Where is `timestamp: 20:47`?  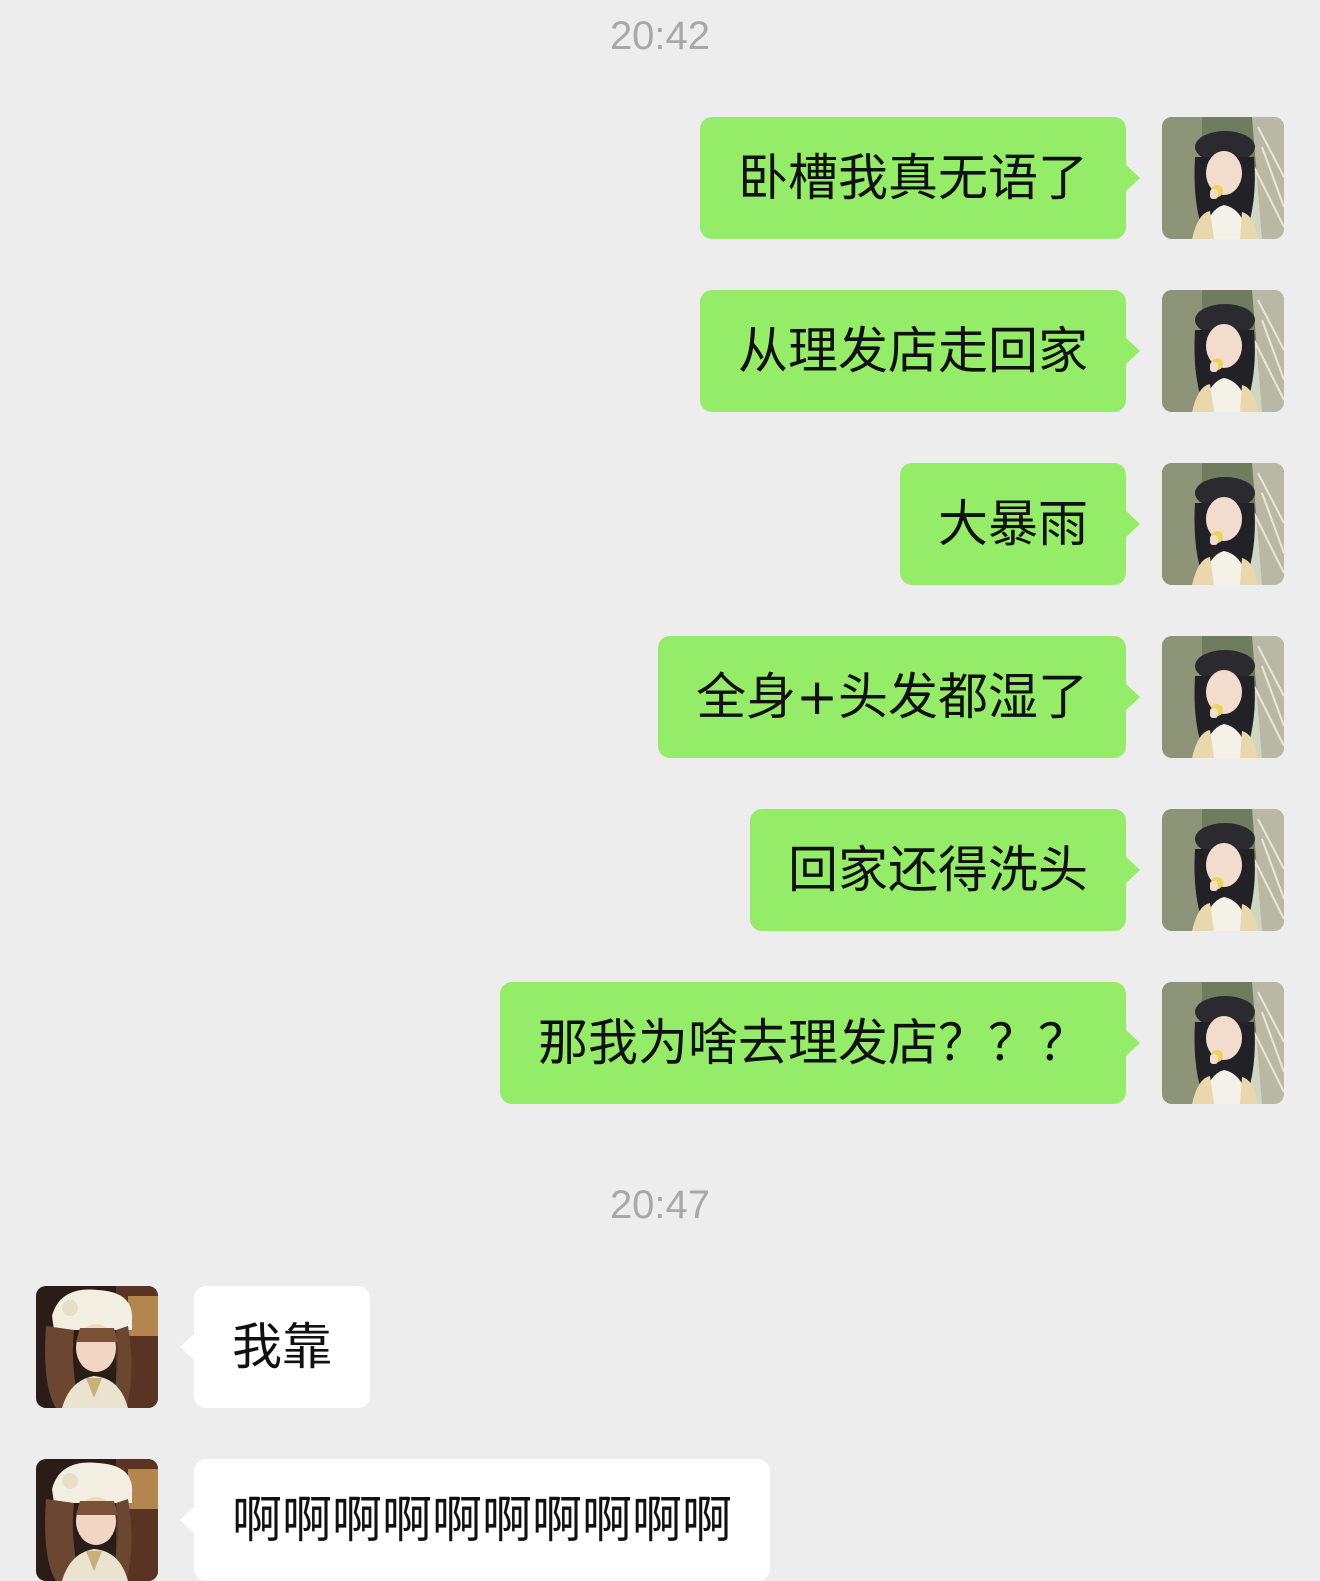
timestamp: 20:47 is located at coordinates (660, 1205).